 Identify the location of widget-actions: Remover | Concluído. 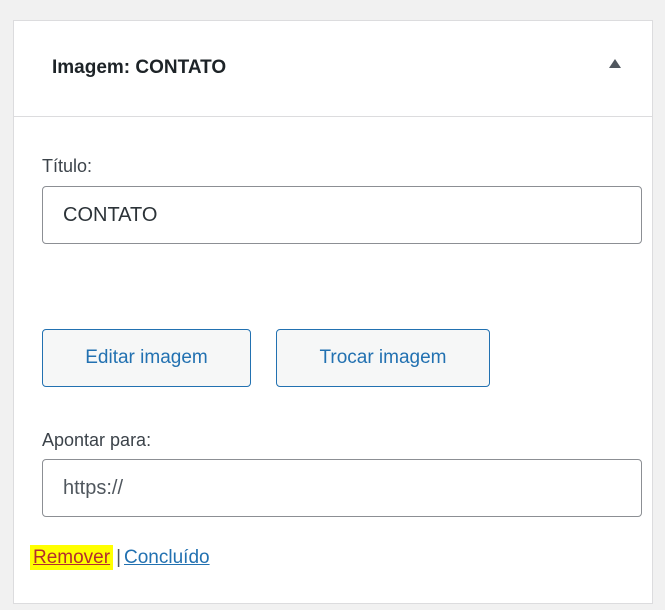
(120, 557).